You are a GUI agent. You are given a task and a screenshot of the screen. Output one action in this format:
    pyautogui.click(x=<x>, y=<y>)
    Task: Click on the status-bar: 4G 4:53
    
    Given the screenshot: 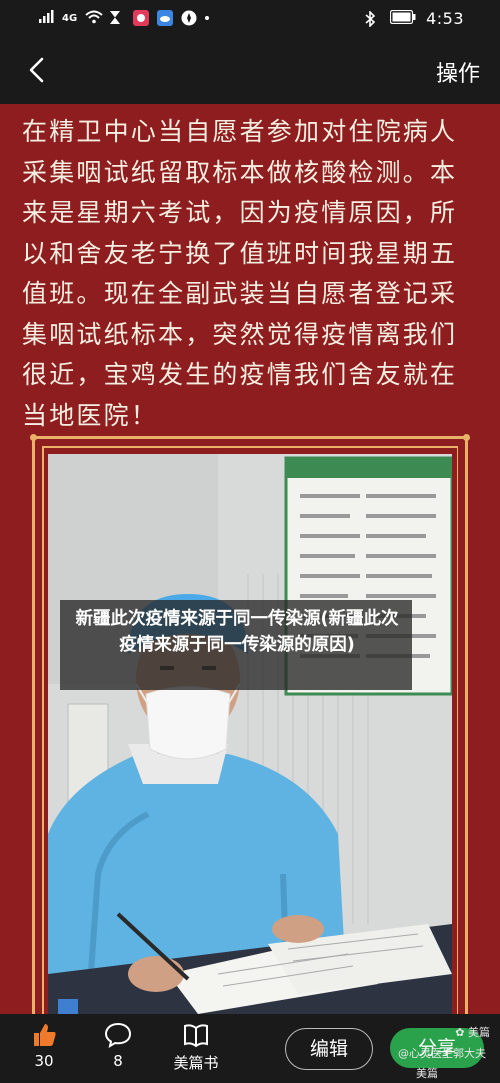 What is the action you would take?
    pyautogui.click(x=250, y=19)
    